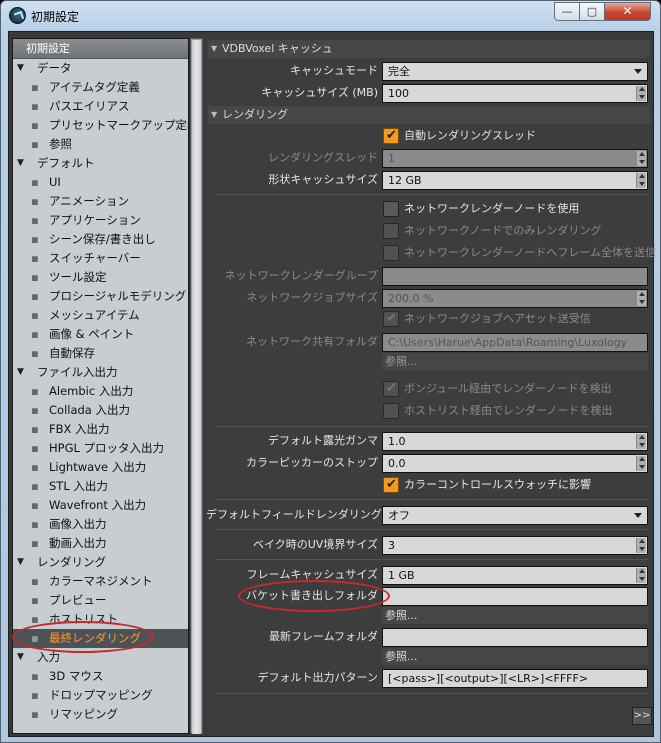 This screenshot has height=743, width=661. I want to click on tree-item: ▪ 画像入出力, so click(100, 524).